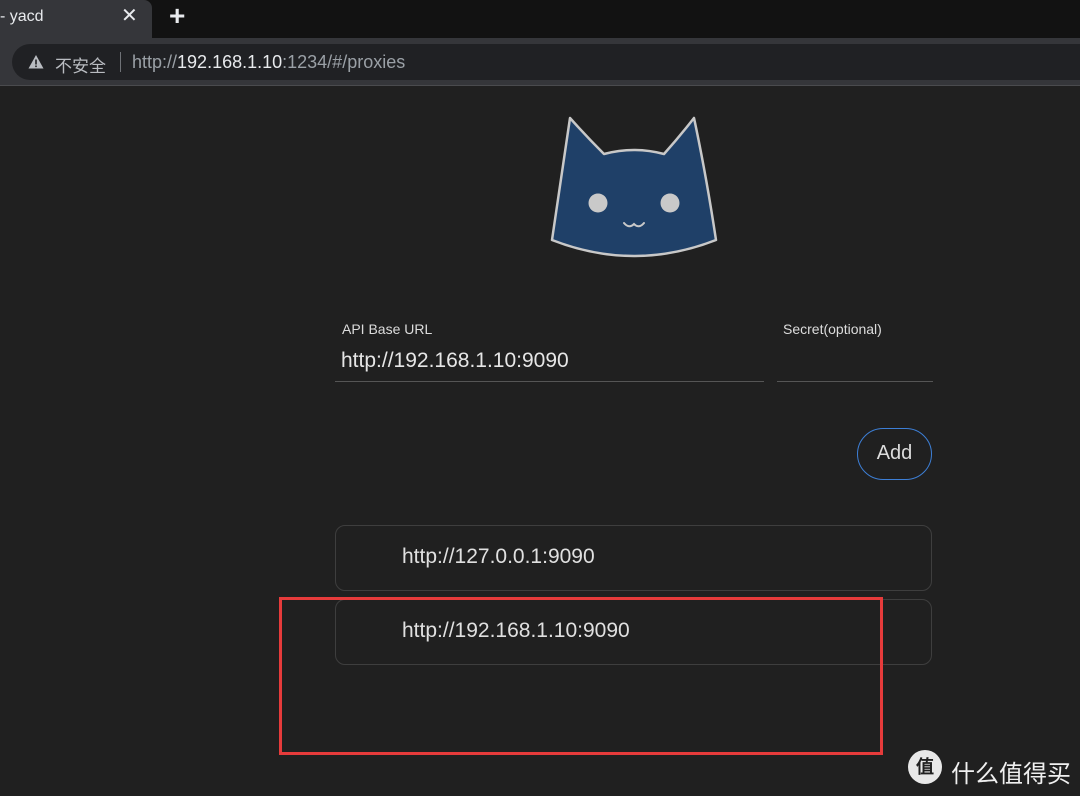 This screenshot has height=796, width=1080. What do you see at coordinates (581, 676) in the screenshot?
I see `highlight-annotation` at bounding box center [581, 676].